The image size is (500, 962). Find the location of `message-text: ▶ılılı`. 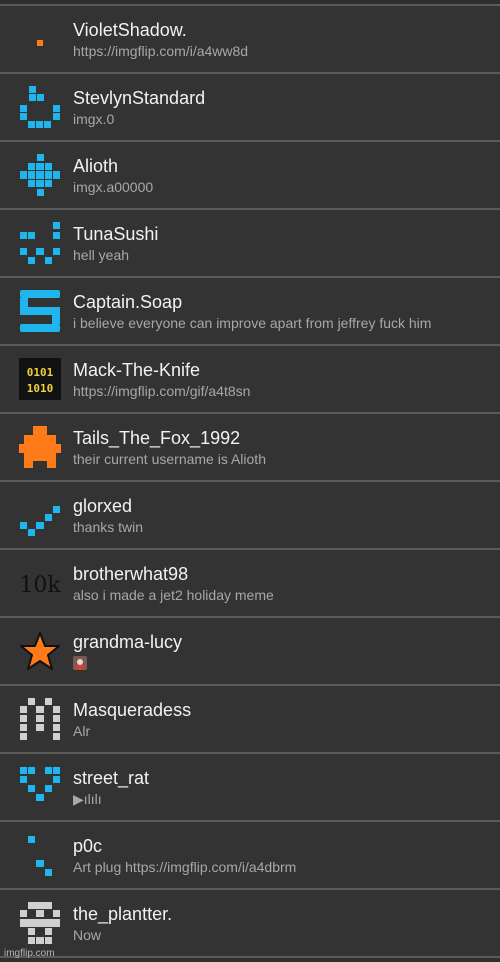

message-text: ▶ılılı is located at coordinates (87, 799).